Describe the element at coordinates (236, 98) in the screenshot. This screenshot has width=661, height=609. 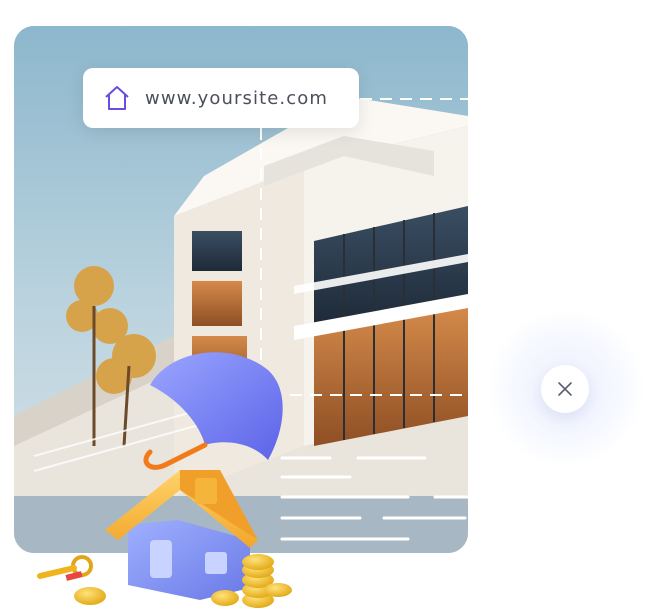
I see `url-text: www.yoursite.com` at that location.